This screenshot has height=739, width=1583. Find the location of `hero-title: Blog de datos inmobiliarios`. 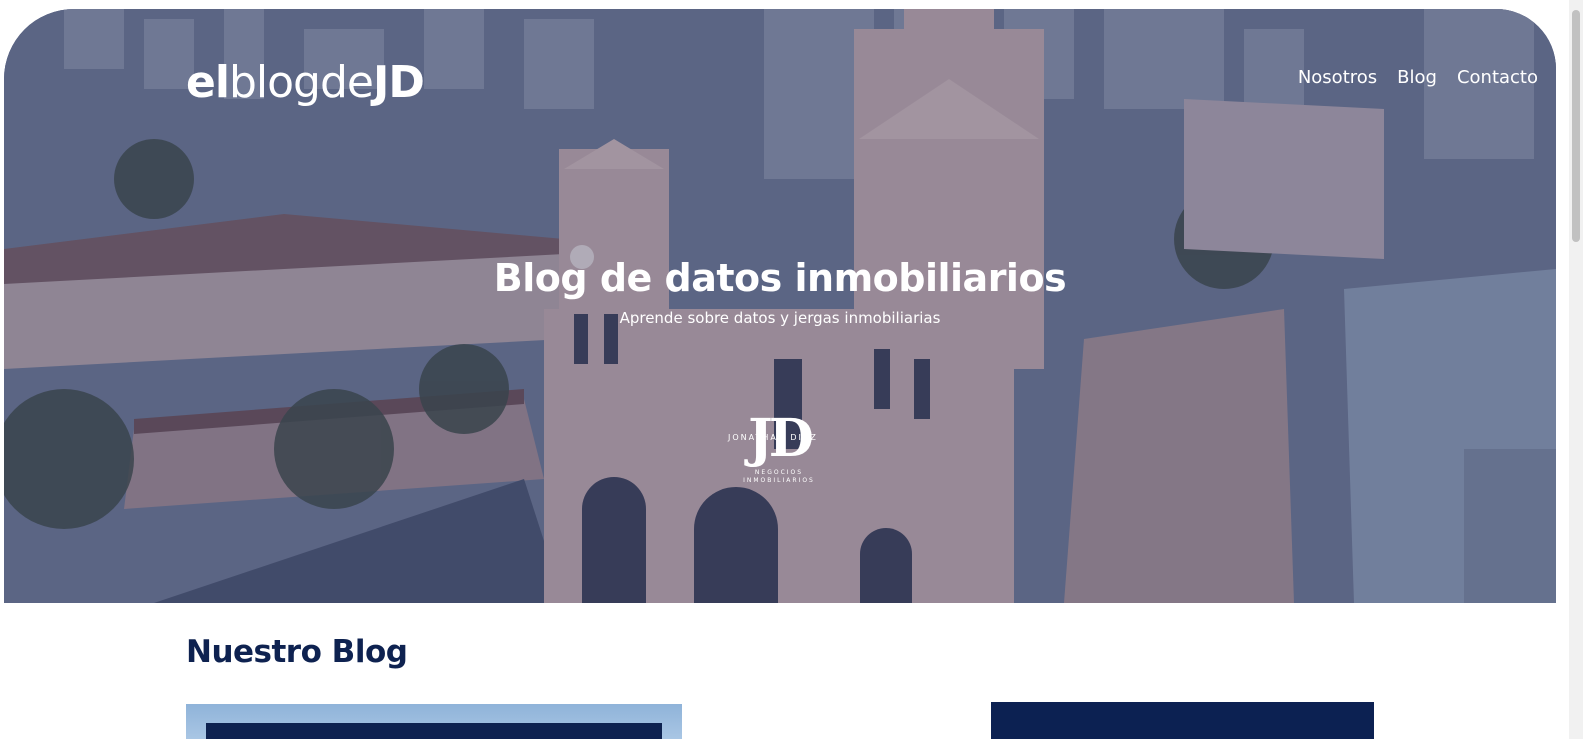

hero-title: Blog de datos inmobiliarios is located at coordinates (780, 278).